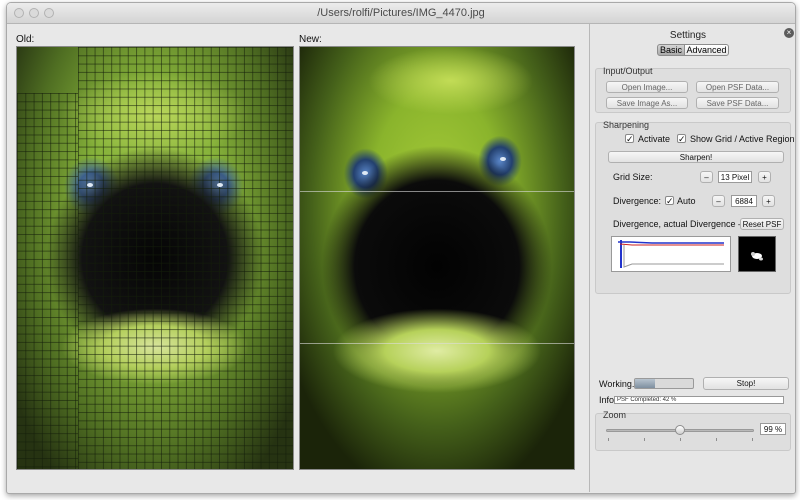  Describe the element at coordinates (673, 256) in the screenshot. I see `graph-psf-line` at that location.